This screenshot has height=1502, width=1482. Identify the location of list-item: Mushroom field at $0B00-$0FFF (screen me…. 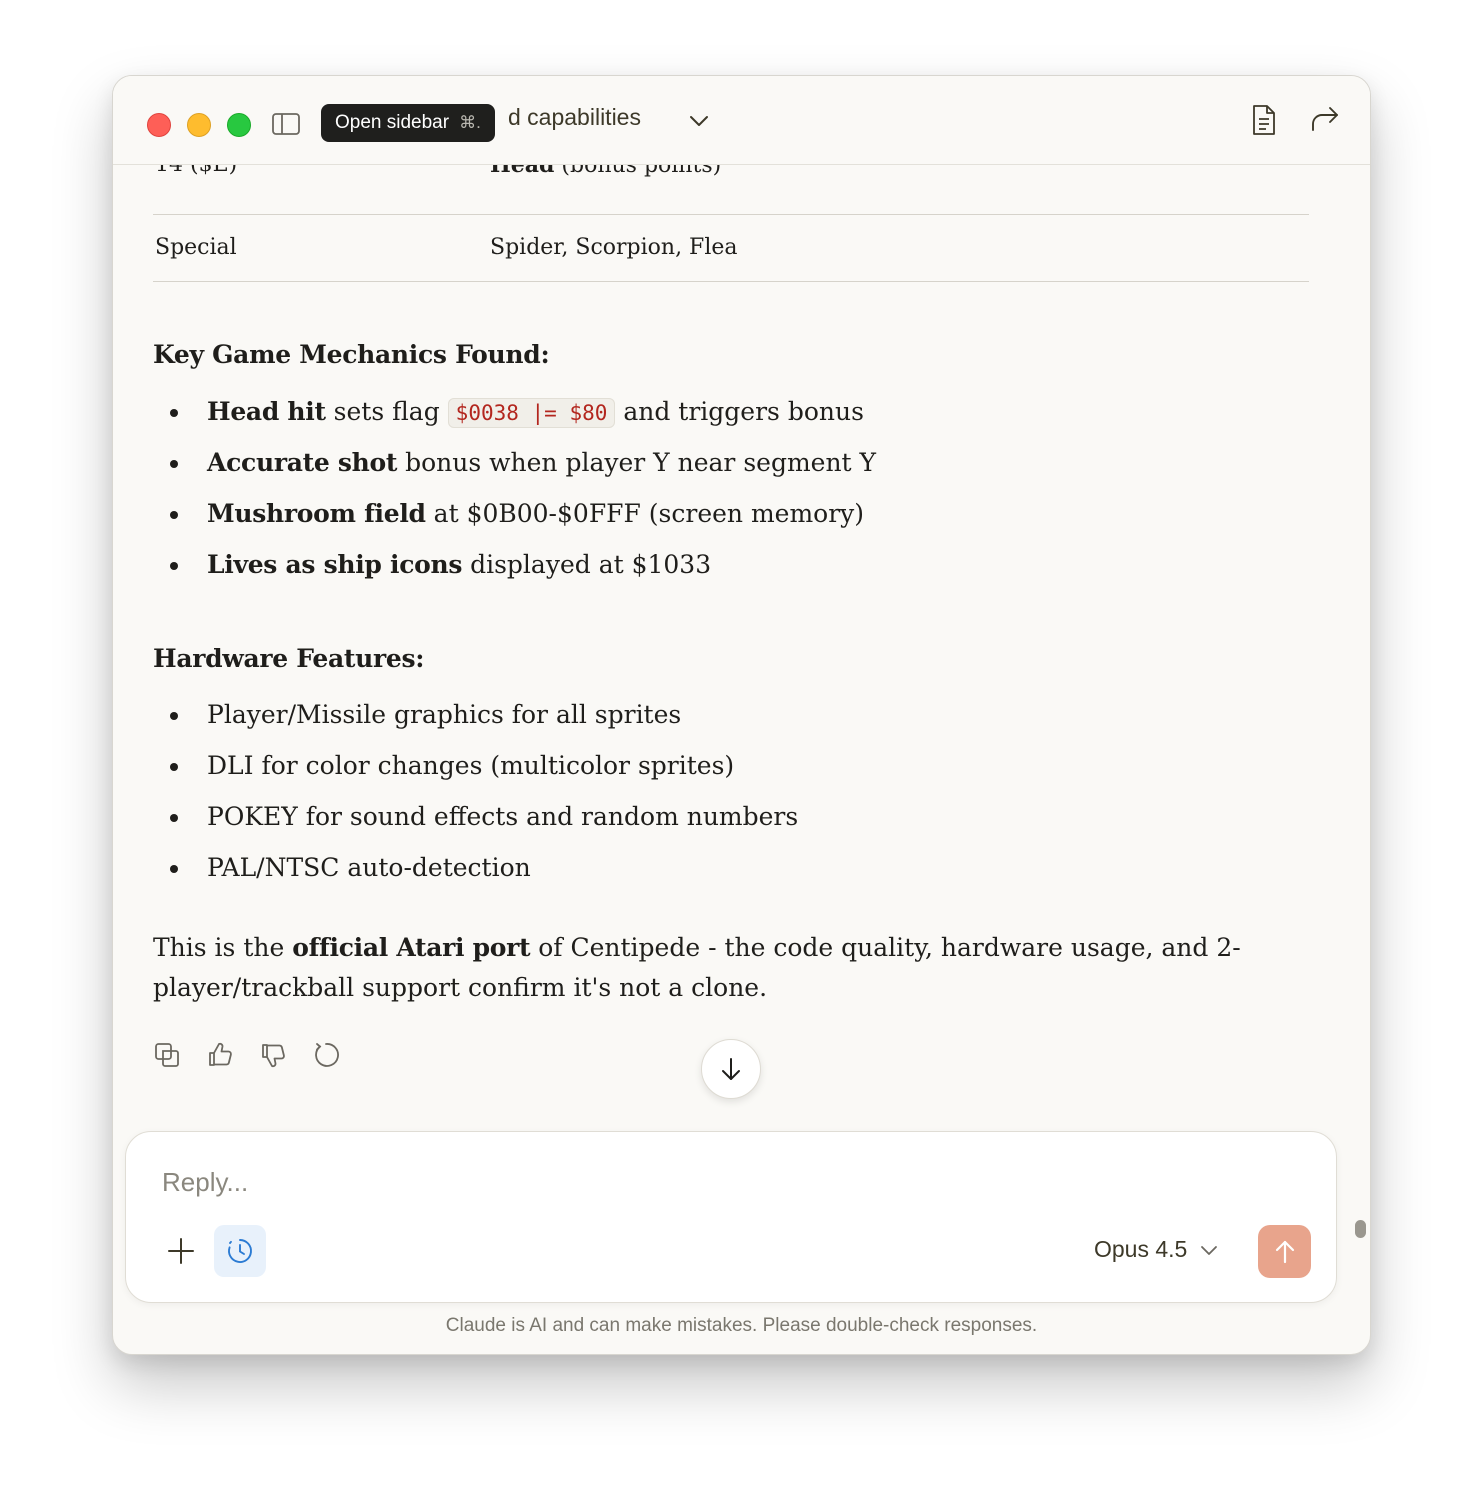
(514, 522).